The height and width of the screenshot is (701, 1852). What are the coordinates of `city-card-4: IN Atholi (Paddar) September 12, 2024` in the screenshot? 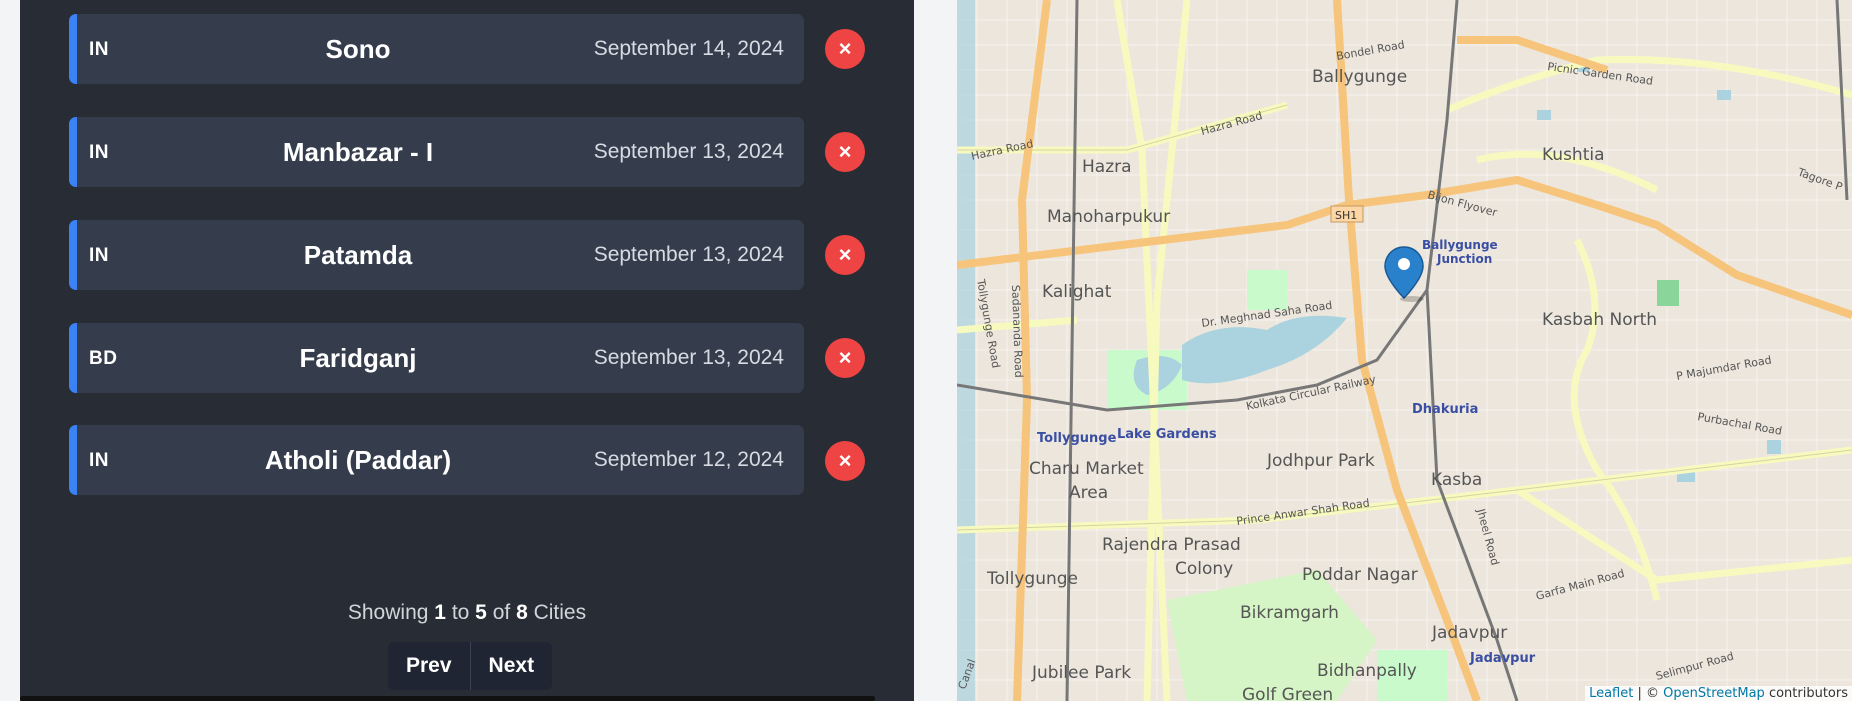 It's located at (436, 460).